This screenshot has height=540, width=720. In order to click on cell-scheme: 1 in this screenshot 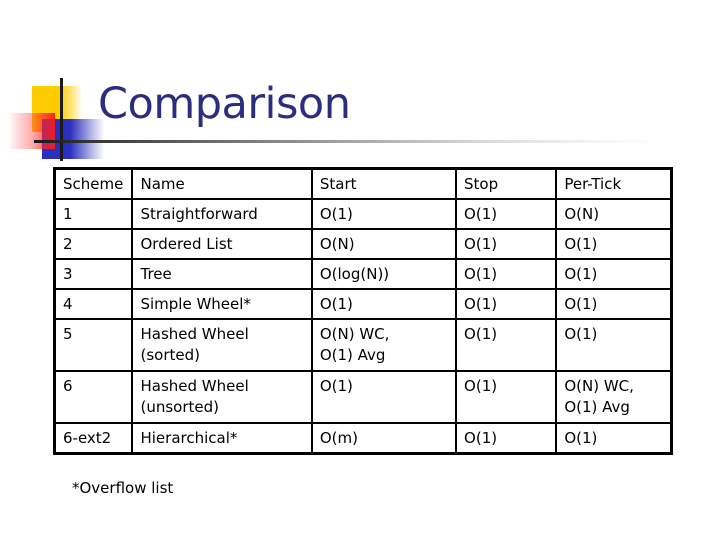, I will do `click(93, 214)`.